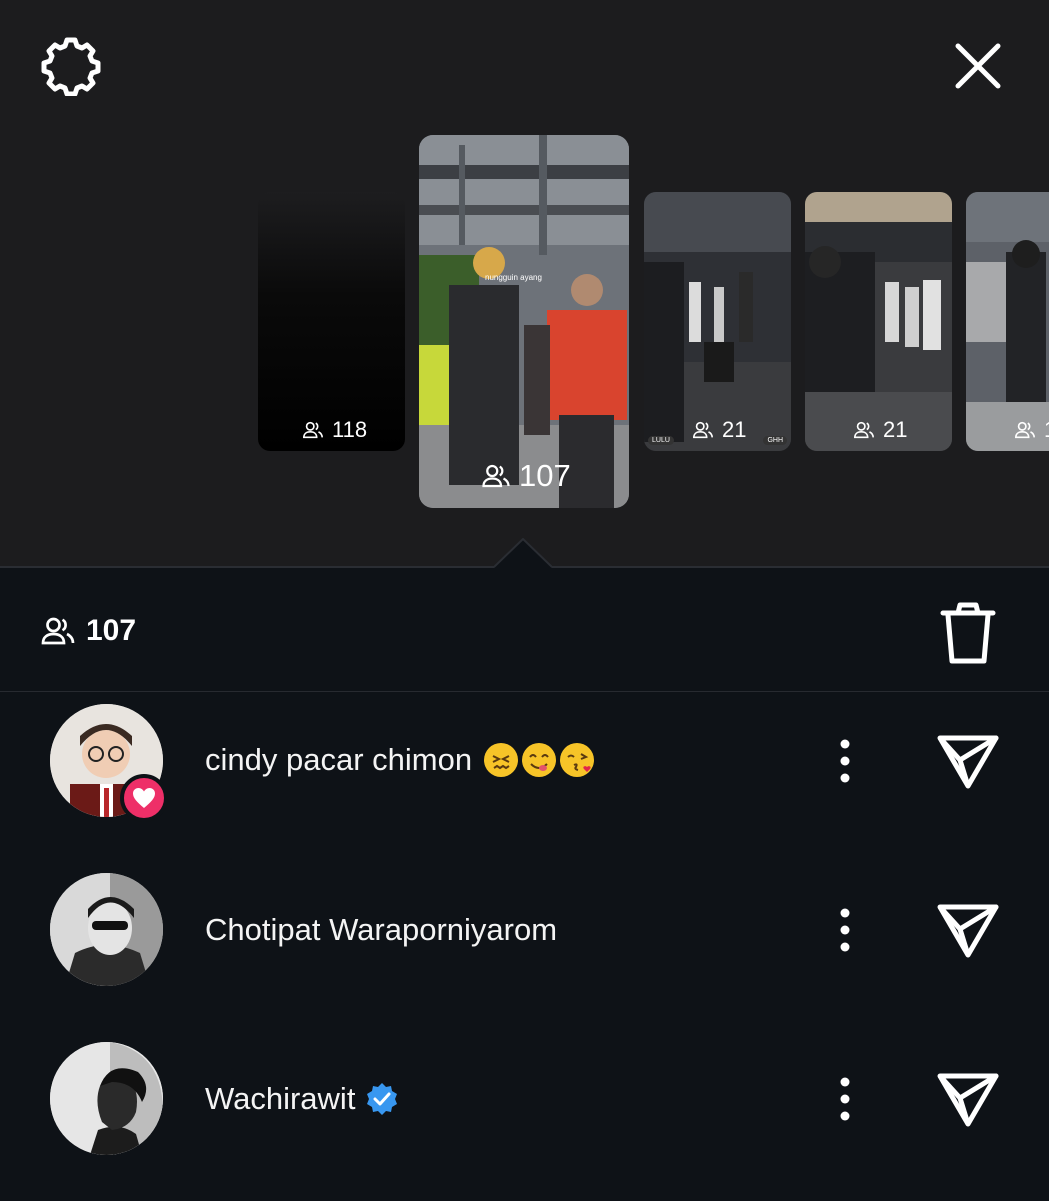 This screenshot has width=1049, height=1201. I want to click on story-view-count: 1, so click(1031, 430).